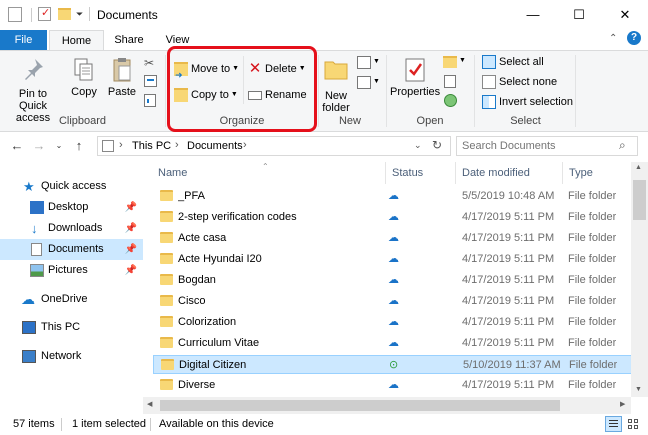  Describe the element at coordinates (450, 62) in the screenshot. I see `open-icon` at that location.